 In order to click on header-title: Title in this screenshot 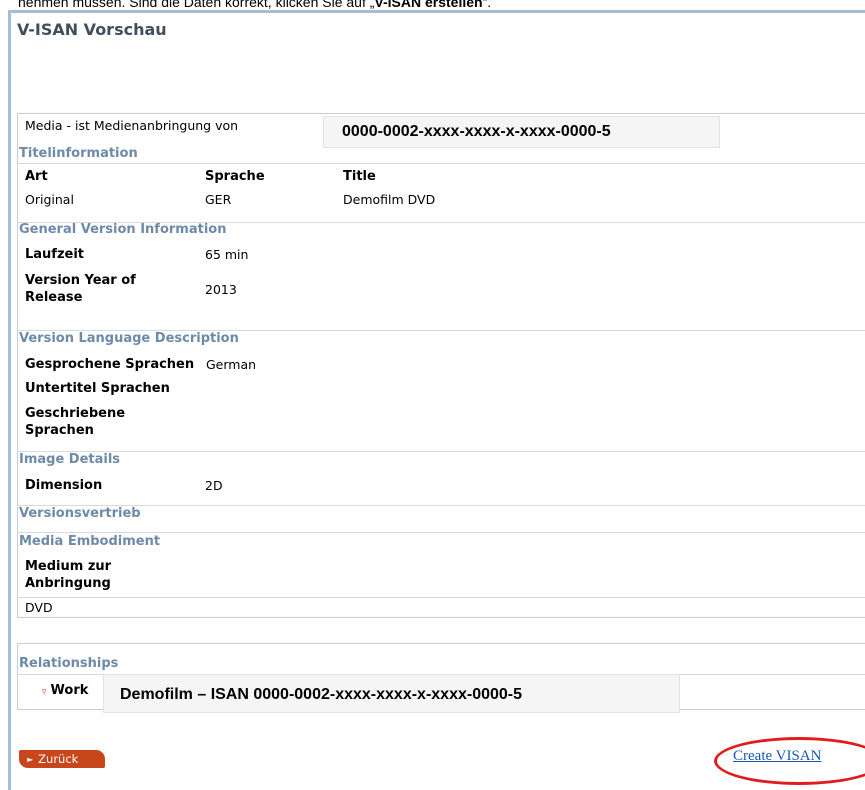, I will do `click(359, 176)`.